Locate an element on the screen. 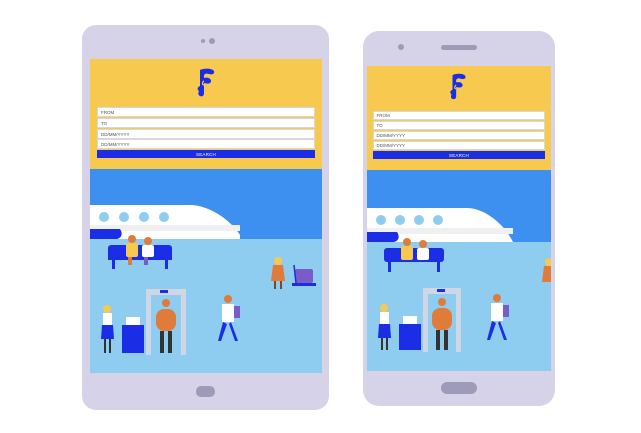 This screenshot has height=433, width=641. phone-home-button is located at coordinates (459, 388).